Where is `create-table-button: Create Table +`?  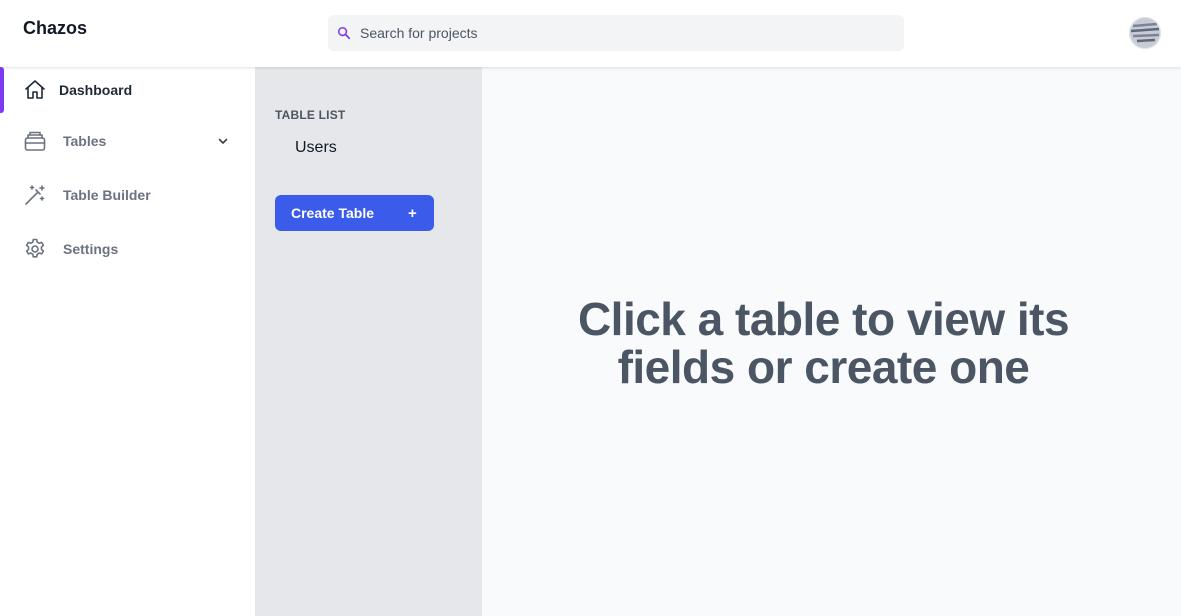
create-table-button: Create Table + is located at coordinates (354, 213).